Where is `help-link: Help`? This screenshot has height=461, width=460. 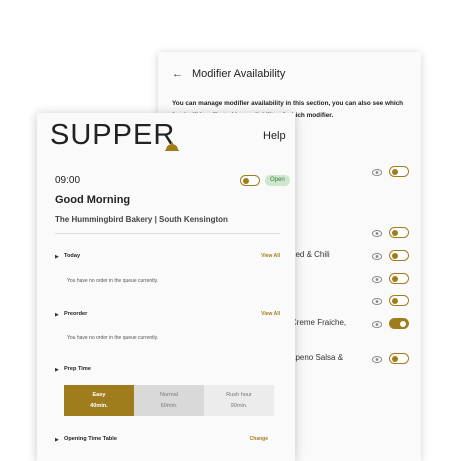
help-link: Help is located at coordinates (274, 136).